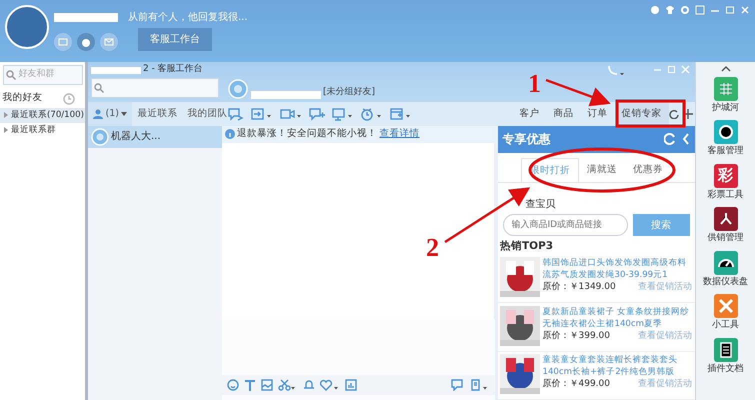 The width and height of the screenshot is (755, 400). What do you see at coordinates (687, 113) in the screenshot?
I see `add-icon` at bounding box center [687, 113].